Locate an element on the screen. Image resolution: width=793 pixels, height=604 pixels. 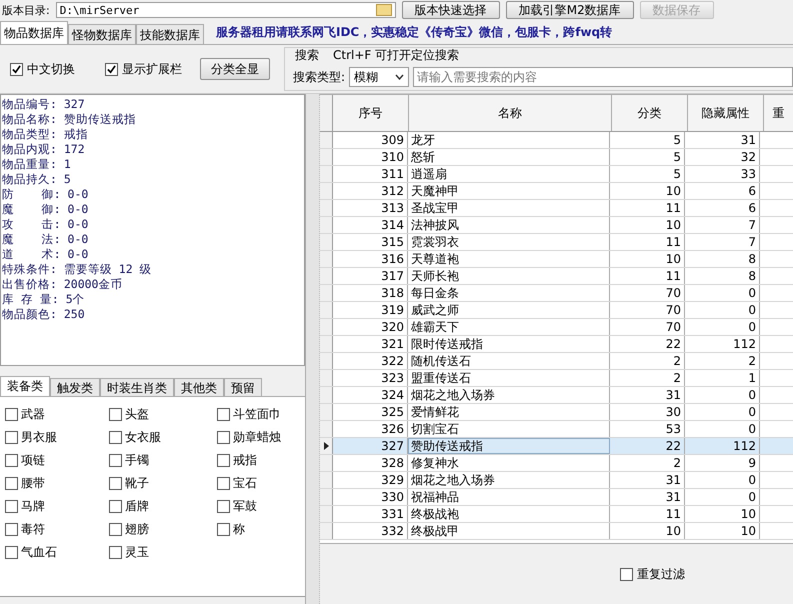
row-header is located at coordinates (326, 446).